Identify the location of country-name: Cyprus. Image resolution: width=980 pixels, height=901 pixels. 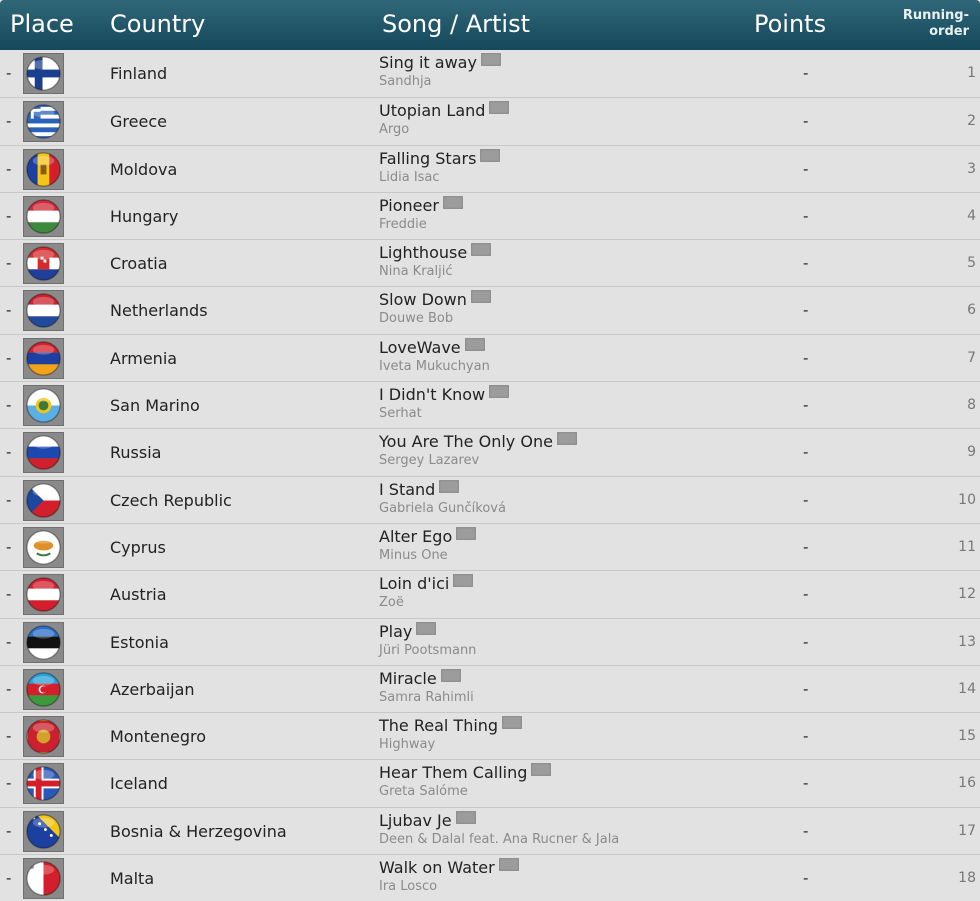
(138, 547).